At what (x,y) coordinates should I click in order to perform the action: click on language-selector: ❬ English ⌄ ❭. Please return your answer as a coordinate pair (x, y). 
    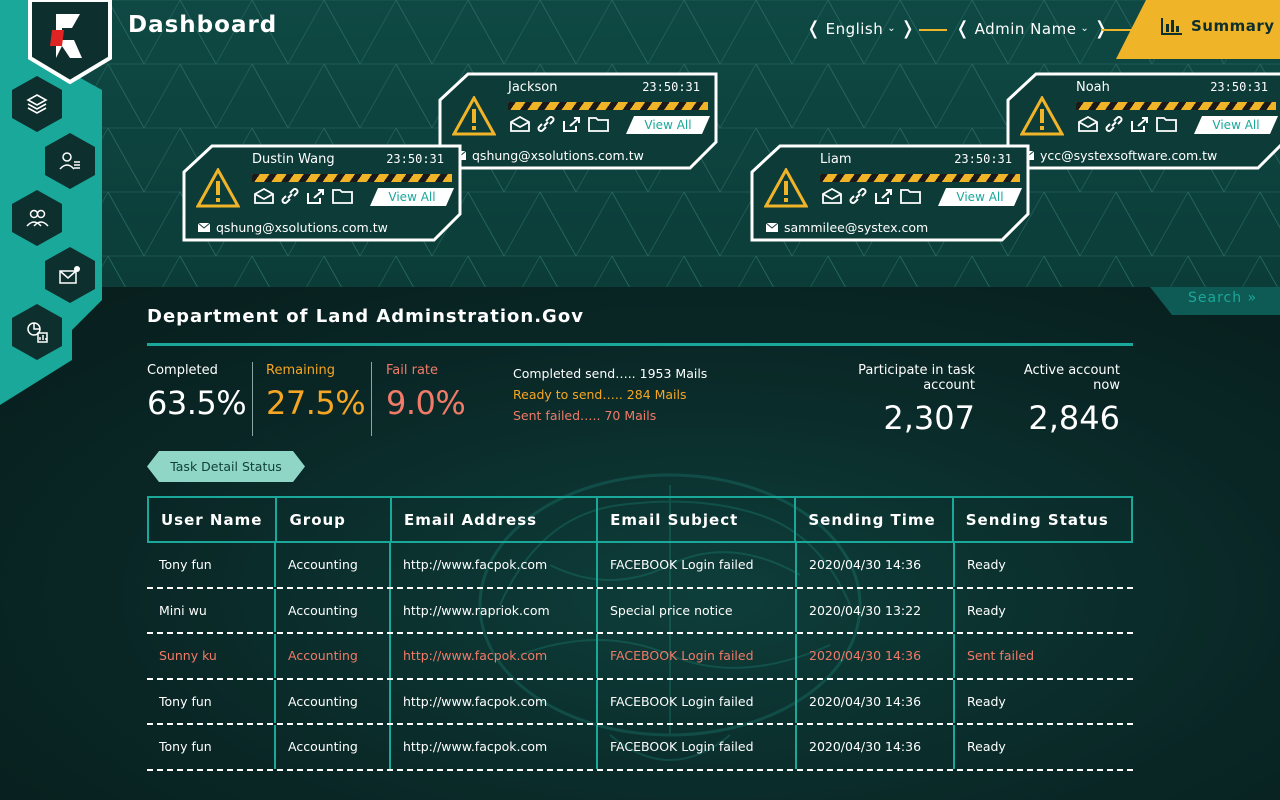
    Looking at the image, I should click on (861, 28).